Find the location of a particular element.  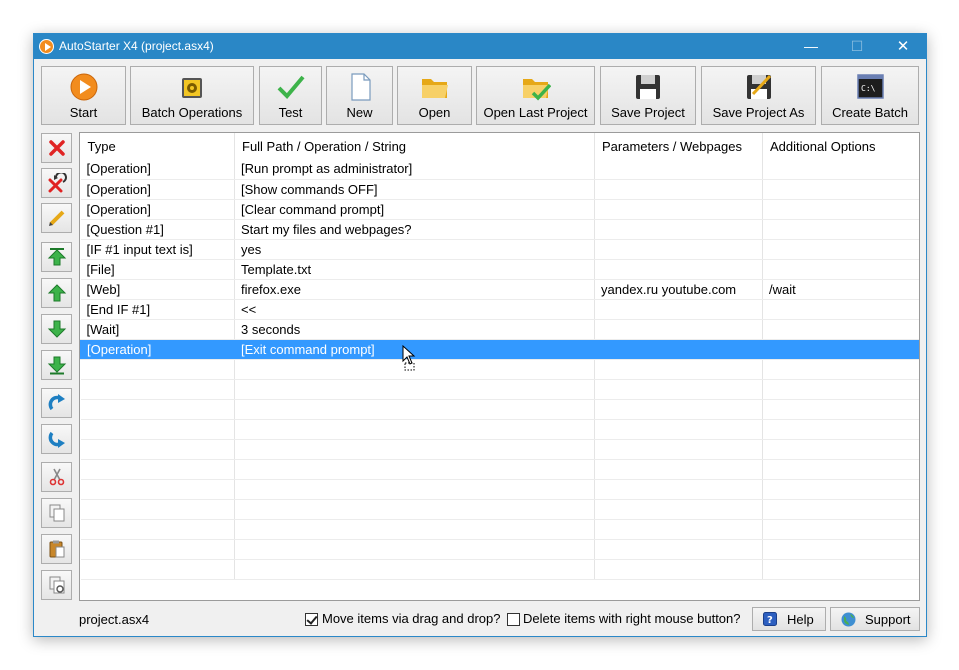

save-project-as-label: Save Project As is located at coordinates (758, 112).